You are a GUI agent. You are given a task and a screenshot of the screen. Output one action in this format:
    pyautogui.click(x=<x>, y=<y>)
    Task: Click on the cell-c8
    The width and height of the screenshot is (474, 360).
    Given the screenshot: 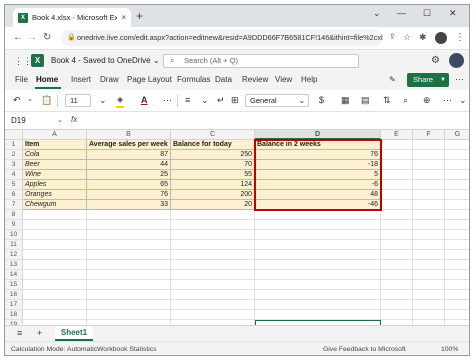 What is the action you would take?
    pyautogui.click(x=213, y=215)
    